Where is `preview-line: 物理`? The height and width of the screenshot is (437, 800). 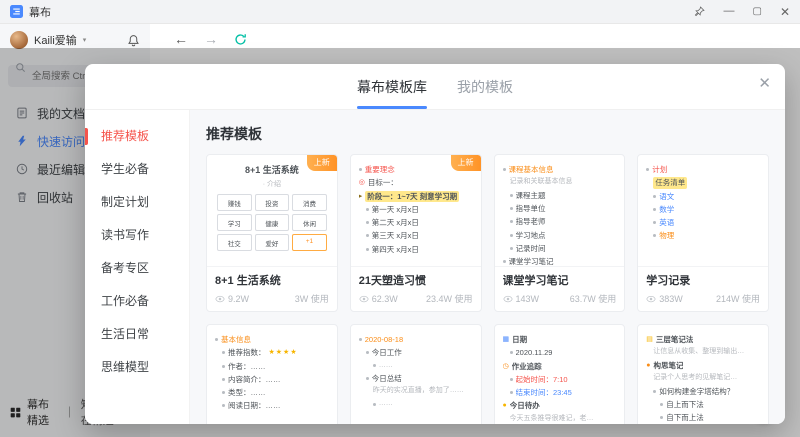
preview-line: 物理 is located at coordinates (706, 235).